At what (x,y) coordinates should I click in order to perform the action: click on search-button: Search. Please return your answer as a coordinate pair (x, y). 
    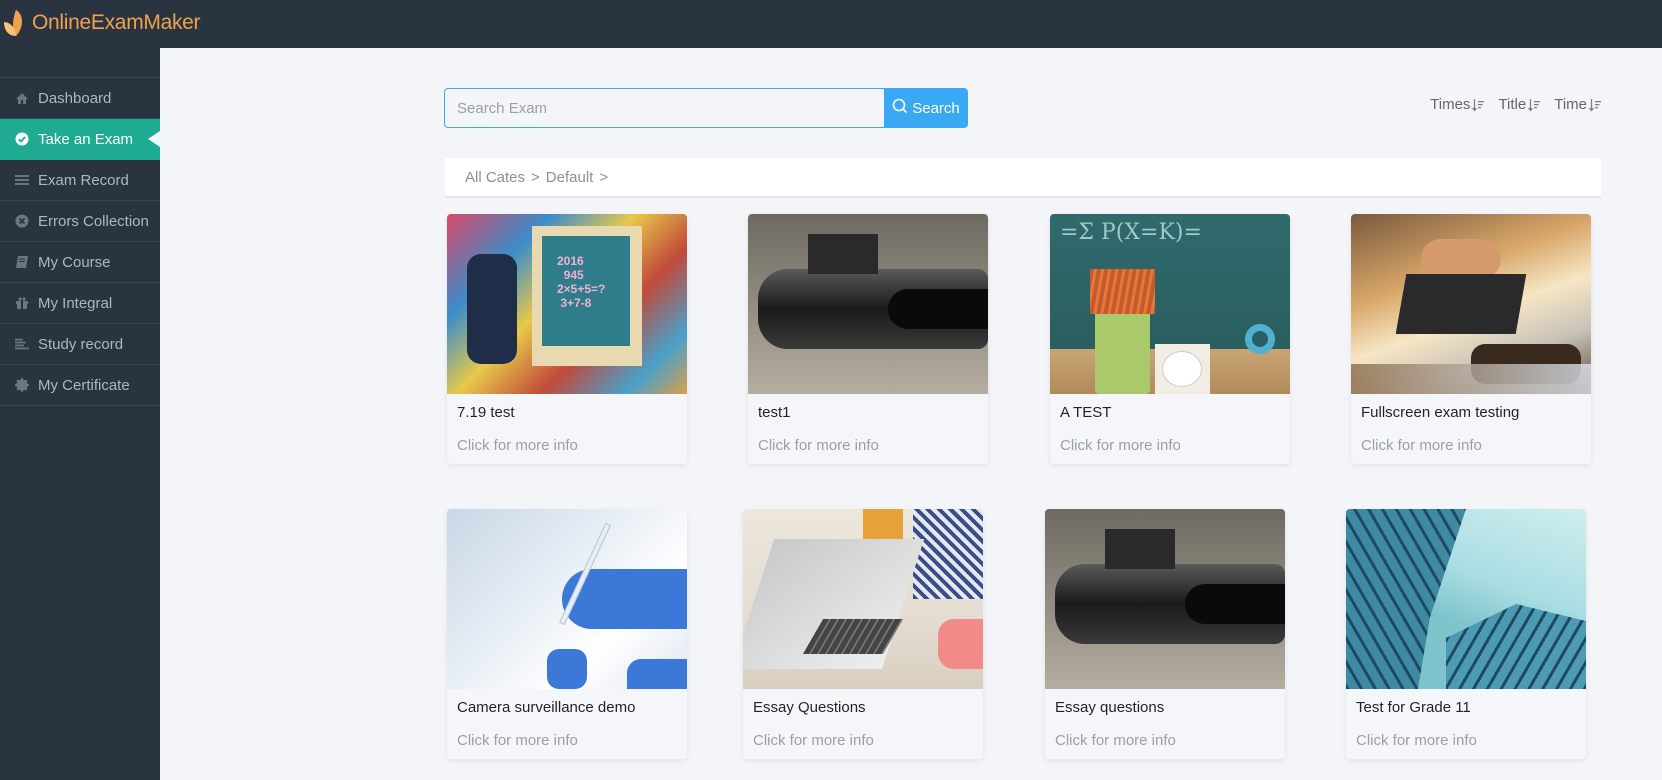
    Looking at the image, I should click on (926, 108).